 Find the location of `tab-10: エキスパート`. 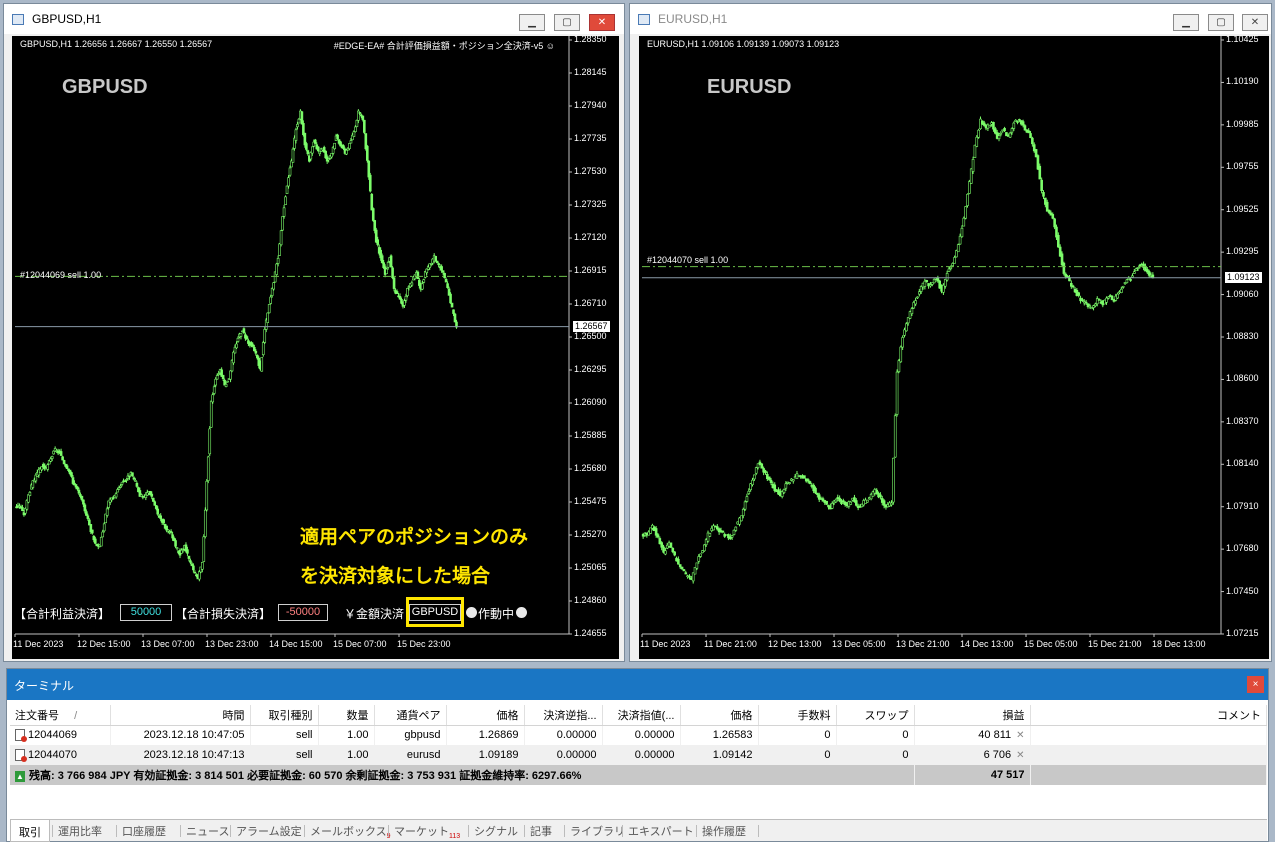

tab-10: エキスパート is located at coordinates (661, 831).